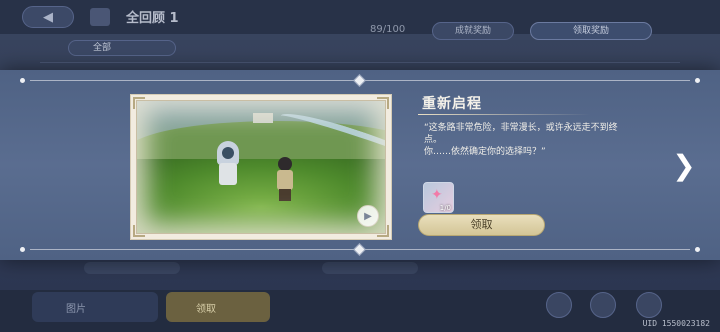 The width and height of the screenshot is (720, 332). What do you see at coordinates (485, 152) in the screenshot?
I see `description-line: 你……依然确定你的选择吗？”` at bounding box center [485, 152].